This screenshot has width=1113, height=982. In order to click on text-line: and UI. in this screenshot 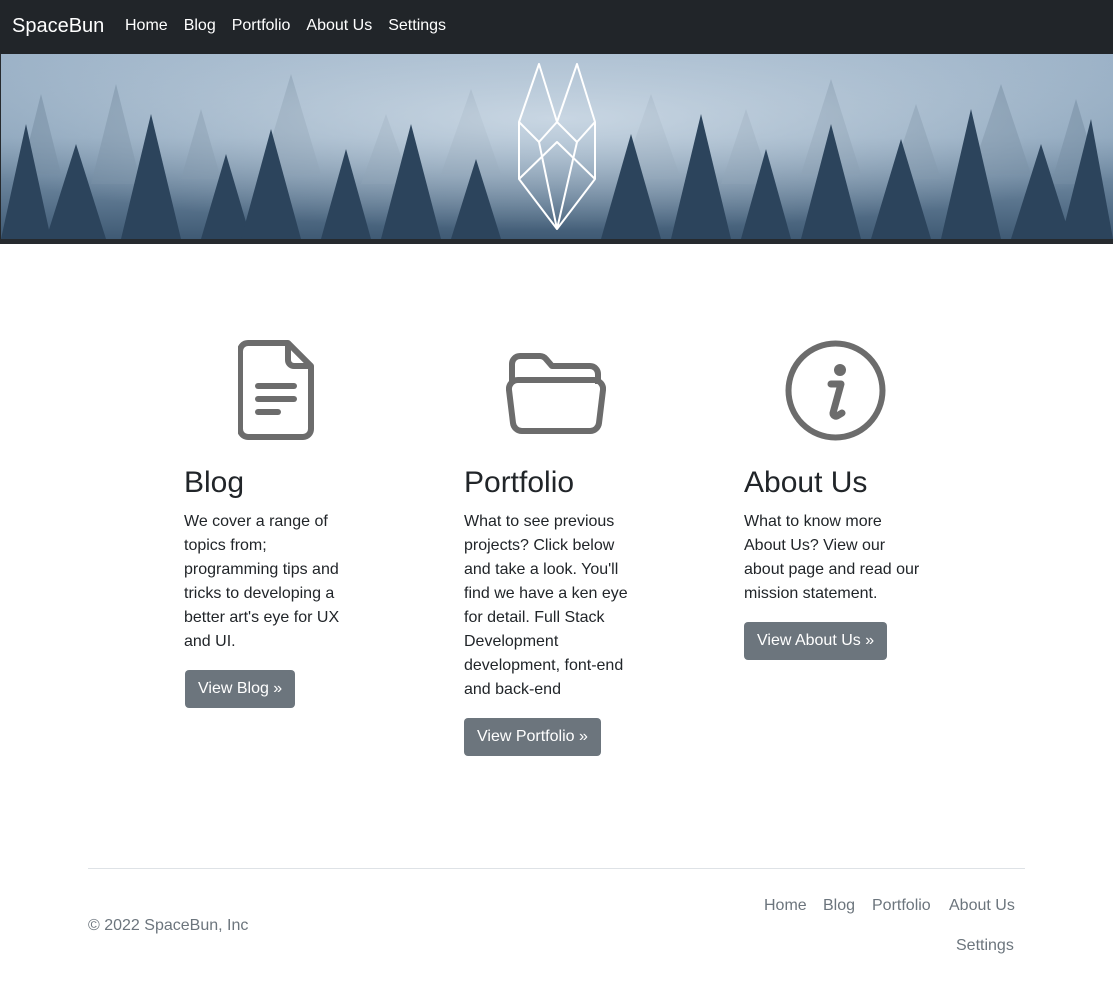, I will do `click(210, 641)`.